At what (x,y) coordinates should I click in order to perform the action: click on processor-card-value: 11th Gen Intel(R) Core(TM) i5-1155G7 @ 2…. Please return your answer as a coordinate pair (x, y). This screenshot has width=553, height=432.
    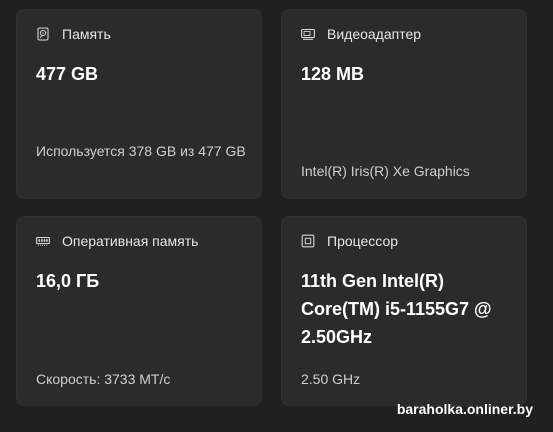
    Looking at the image, I should click on (396, 309).